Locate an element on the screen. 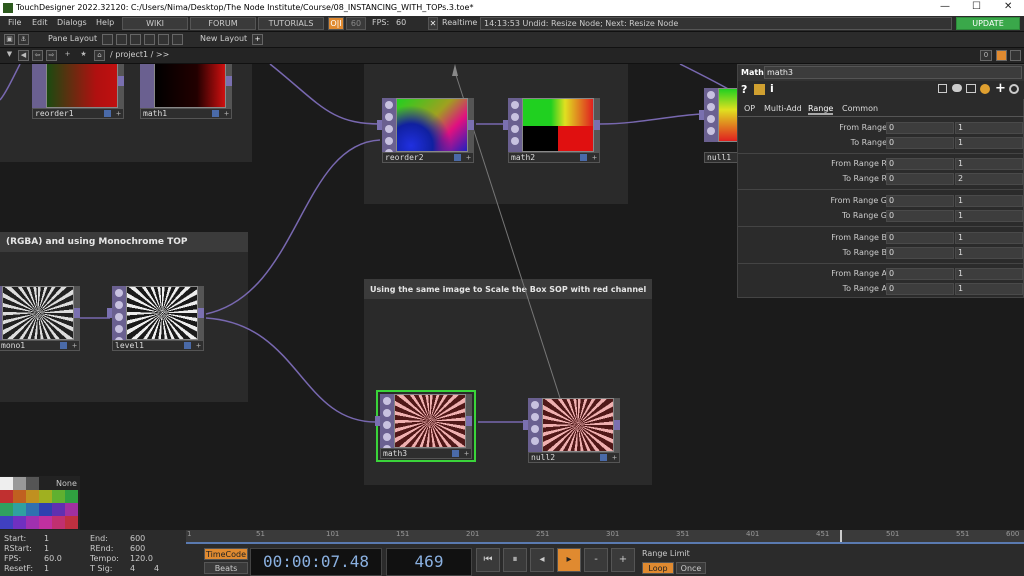 The width and height of the screenshot is (1024, 576). tab-multi-add: Multi-Add is located at coordinates (783, 108).